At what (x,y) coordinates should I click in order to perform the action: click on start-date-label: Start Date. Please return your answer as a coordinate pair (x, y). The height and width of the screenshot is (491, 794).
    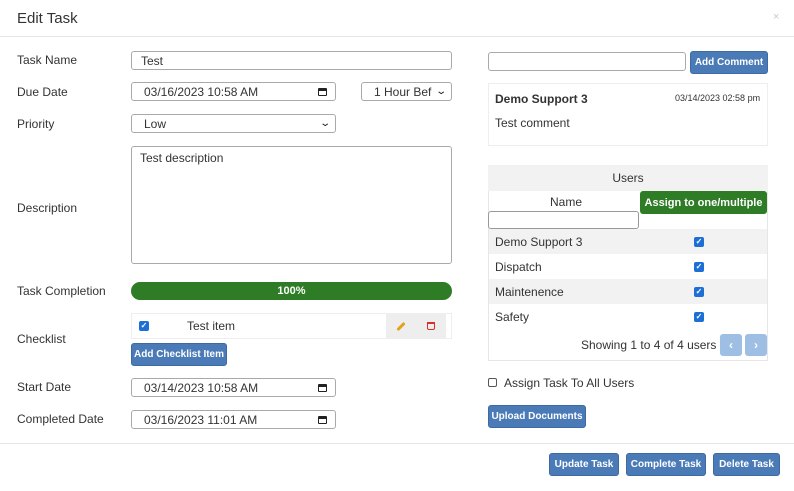
    Looking at the image, I should click on (44, 387).